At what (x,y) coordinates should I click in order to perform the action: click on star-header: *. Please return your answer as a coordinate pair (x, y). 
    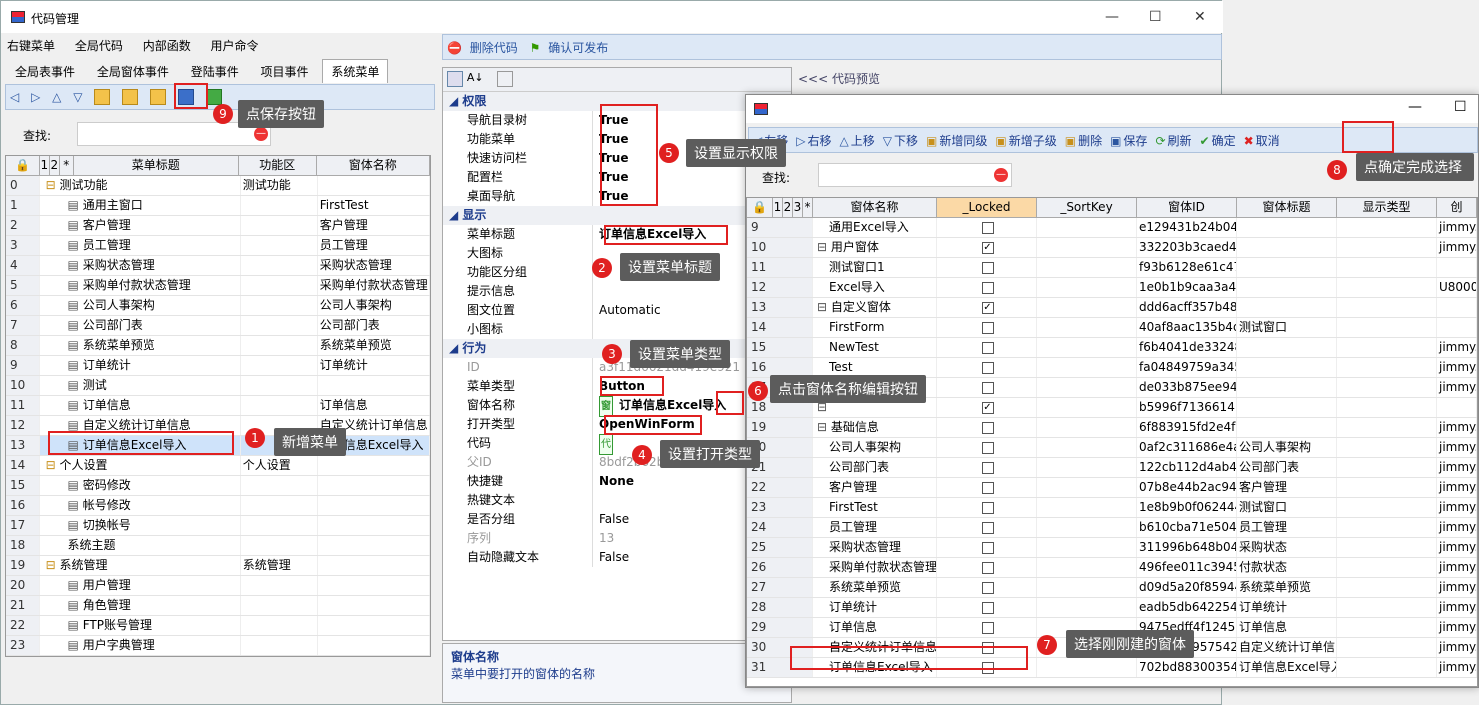
    Looking at the image, I should click on (67, 165).